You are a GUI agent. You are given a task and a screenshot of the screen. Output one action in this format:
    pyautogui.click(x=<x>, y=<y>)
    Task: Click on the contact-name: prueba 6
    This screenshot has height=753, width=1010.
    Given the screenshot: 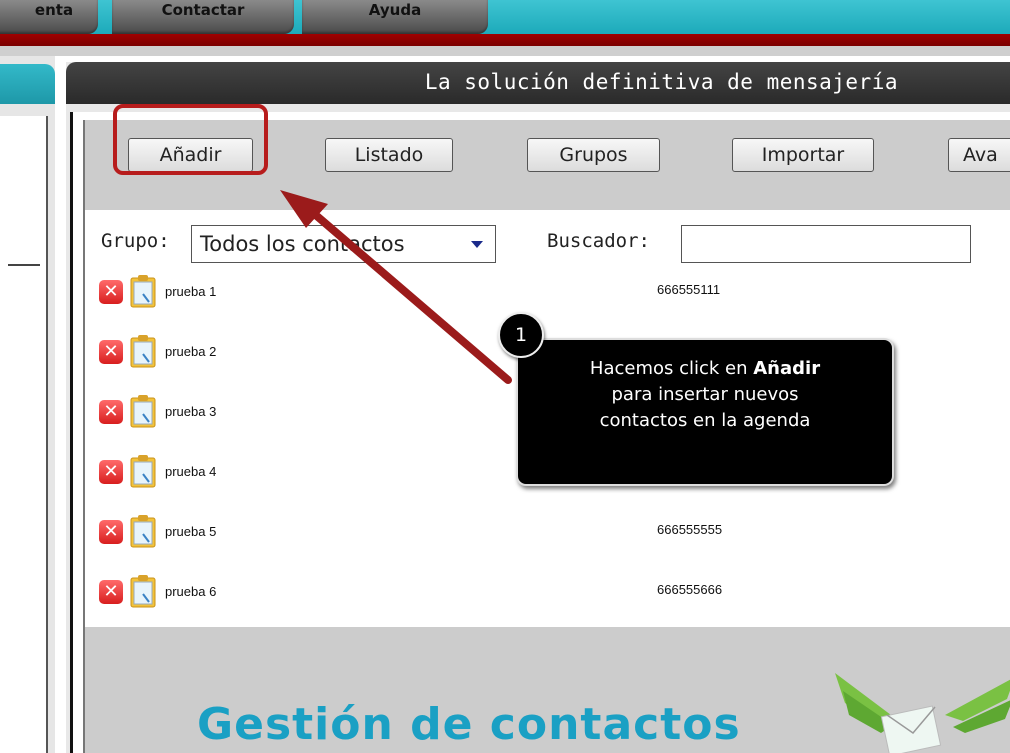 What is the action you would take?
    pyautogui.click(x=191, y=591)
    